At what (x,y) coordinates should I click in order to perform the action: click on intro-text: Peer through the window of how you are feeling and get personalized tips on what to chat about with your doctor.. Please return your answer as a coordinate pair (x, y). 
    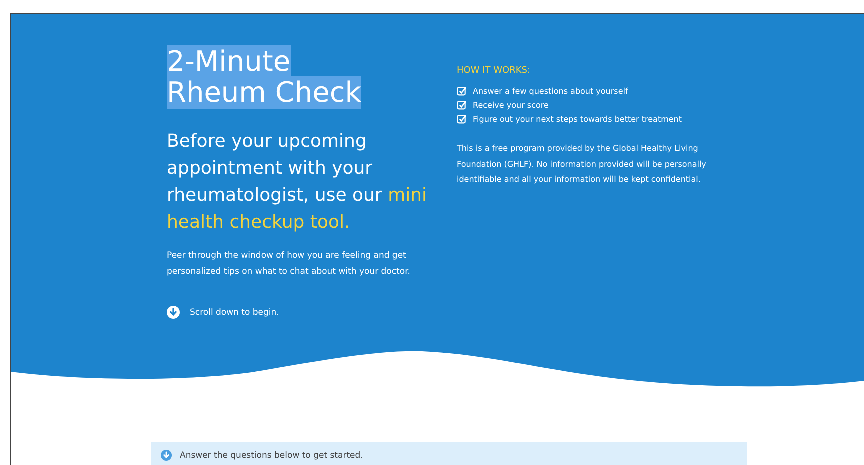
    Looking at the image, I should click on (289, 264).